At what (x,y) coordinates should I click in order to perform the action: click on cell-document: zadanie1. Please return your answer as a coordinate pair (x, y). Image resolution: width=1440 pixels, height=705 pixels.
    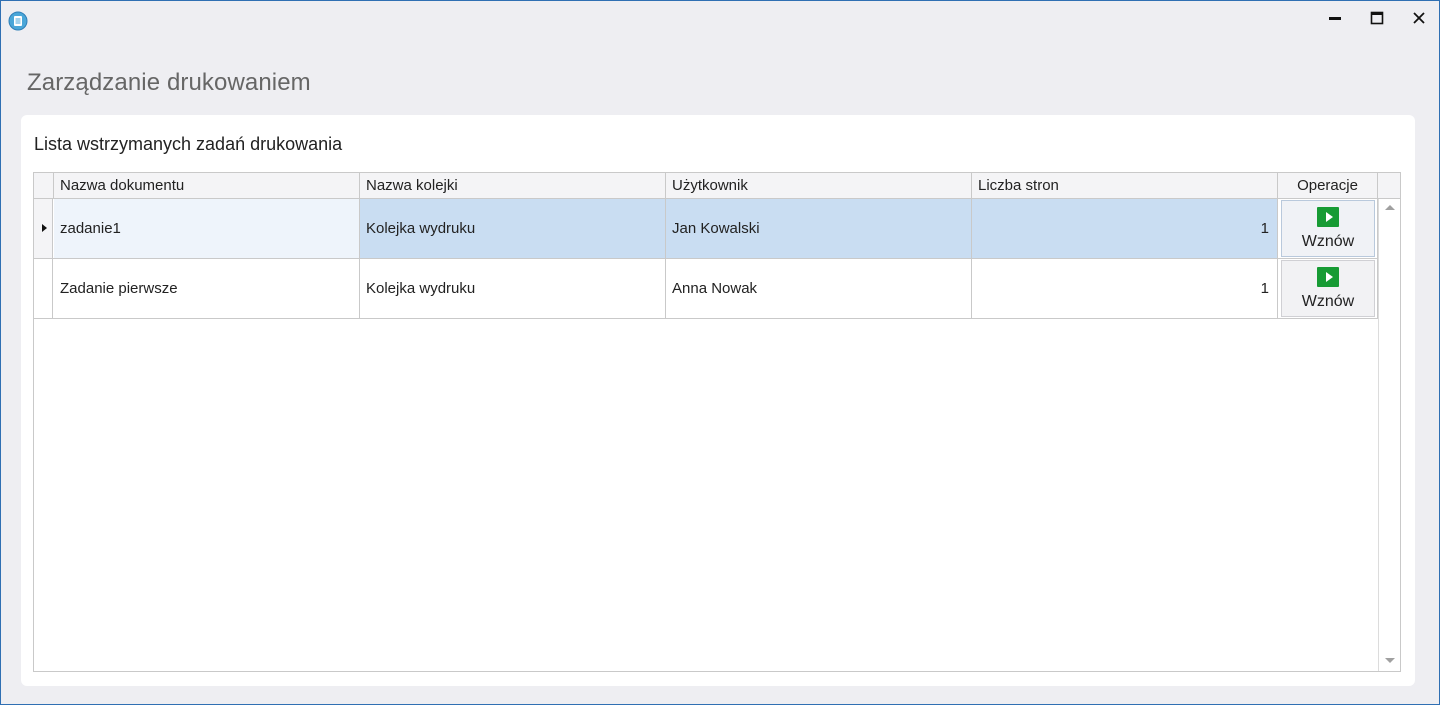
    Looking at the image, I should click on (207, 228).